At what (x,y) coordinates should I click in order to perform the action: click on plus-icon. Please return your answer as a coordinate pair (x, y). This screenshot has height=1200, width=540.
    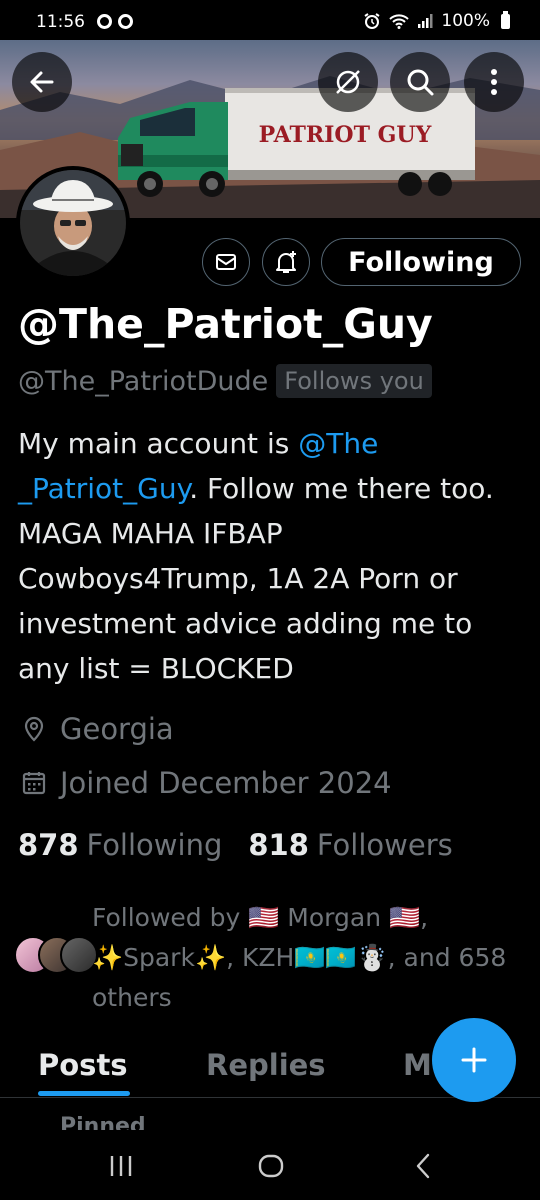
    Looking at the image, I should click on (474, 1060).